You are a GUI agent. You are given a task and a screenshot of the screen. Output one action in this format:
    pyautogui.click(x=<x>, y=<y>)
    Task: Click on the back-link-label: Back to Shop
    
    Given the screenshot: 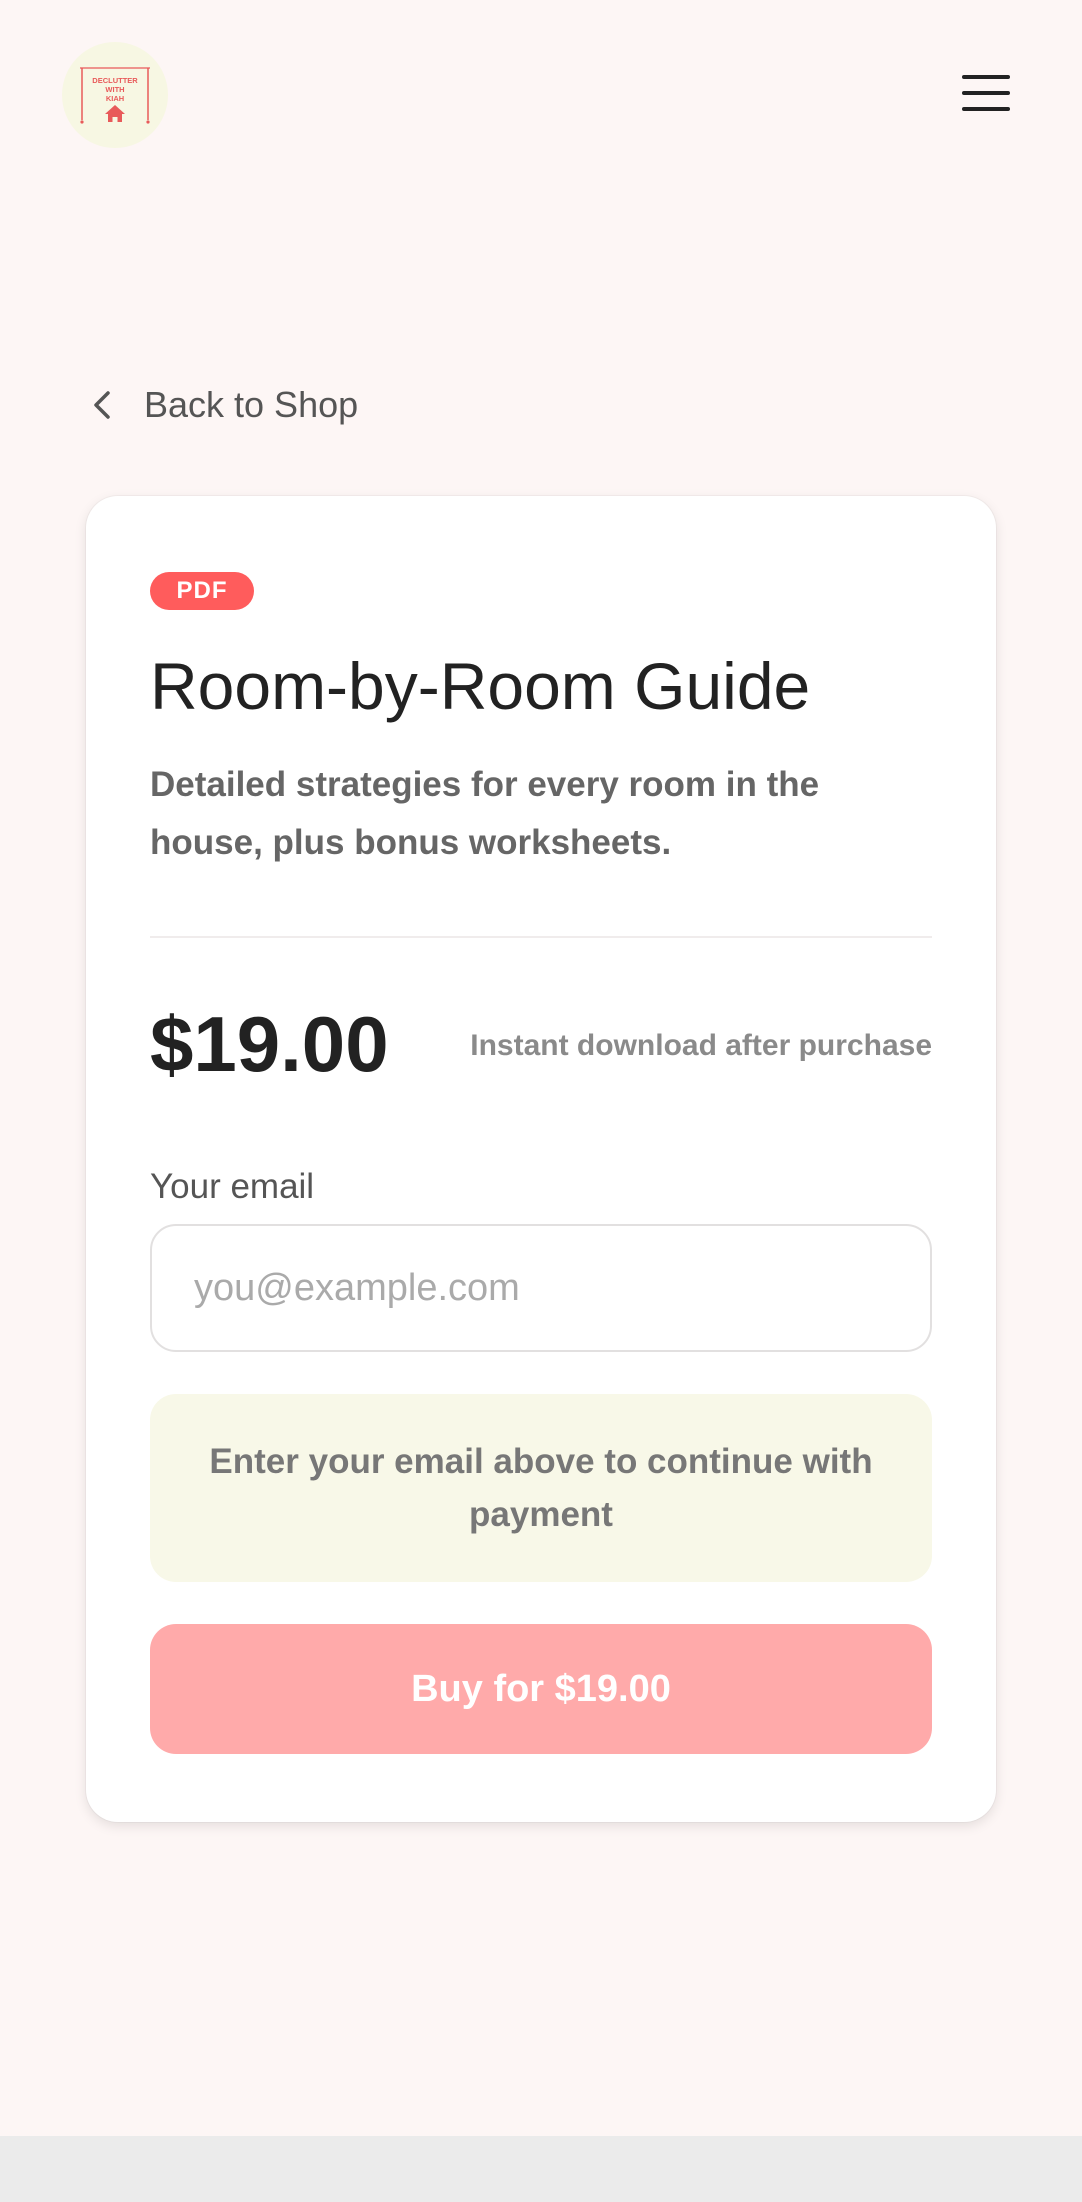 What is the action you would take?
    pyautogui.click(x=251, y=404)
    